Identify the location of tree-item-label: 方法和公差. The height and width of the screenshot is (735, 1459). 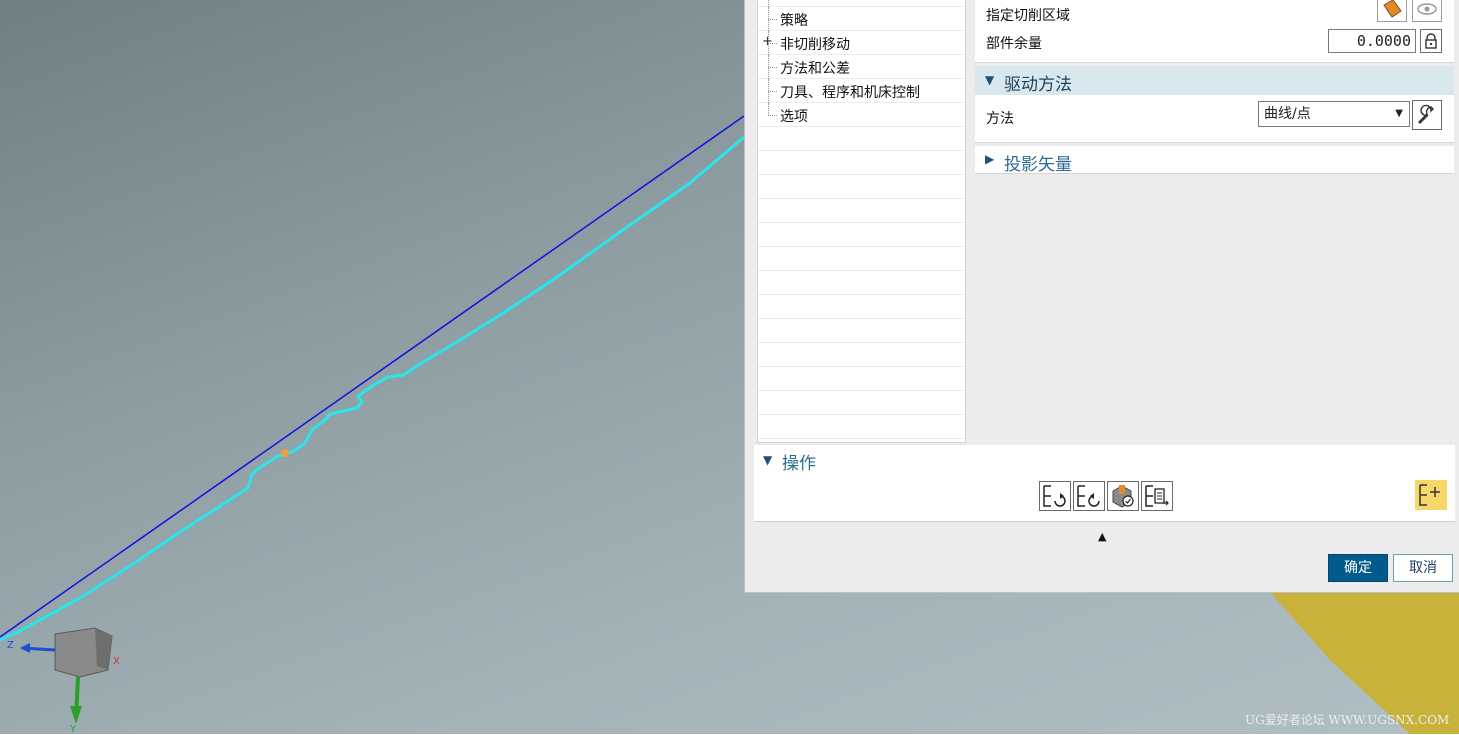
(815, 69).